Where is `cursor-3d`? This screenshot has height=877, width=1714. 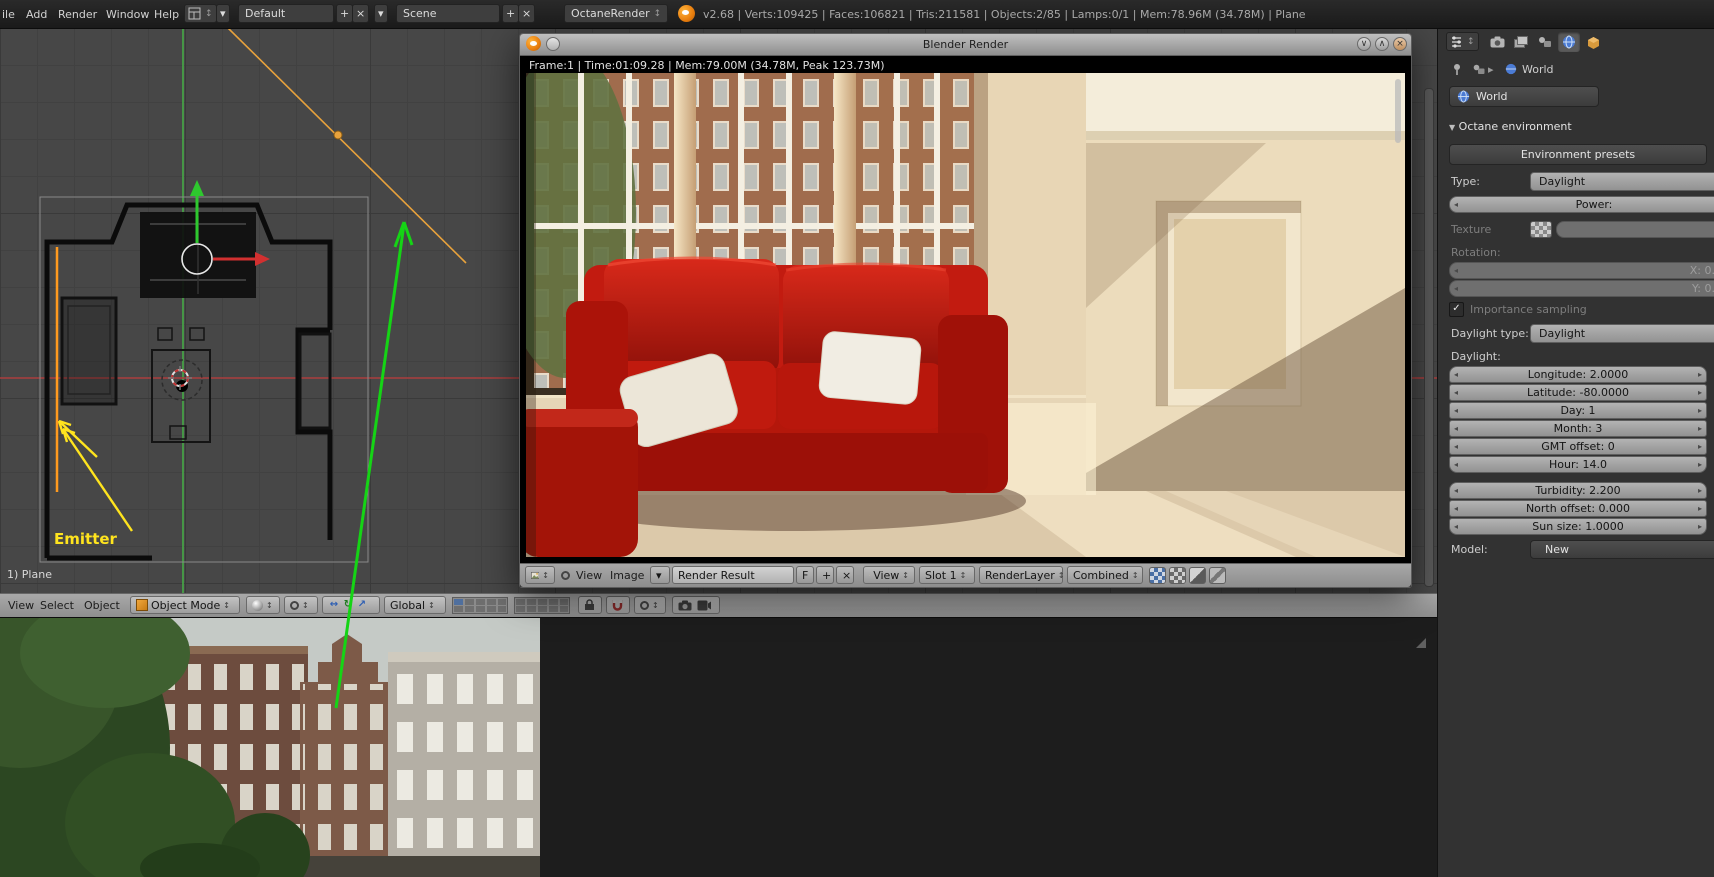
cursor-3d is located at coordinates (180, 378).